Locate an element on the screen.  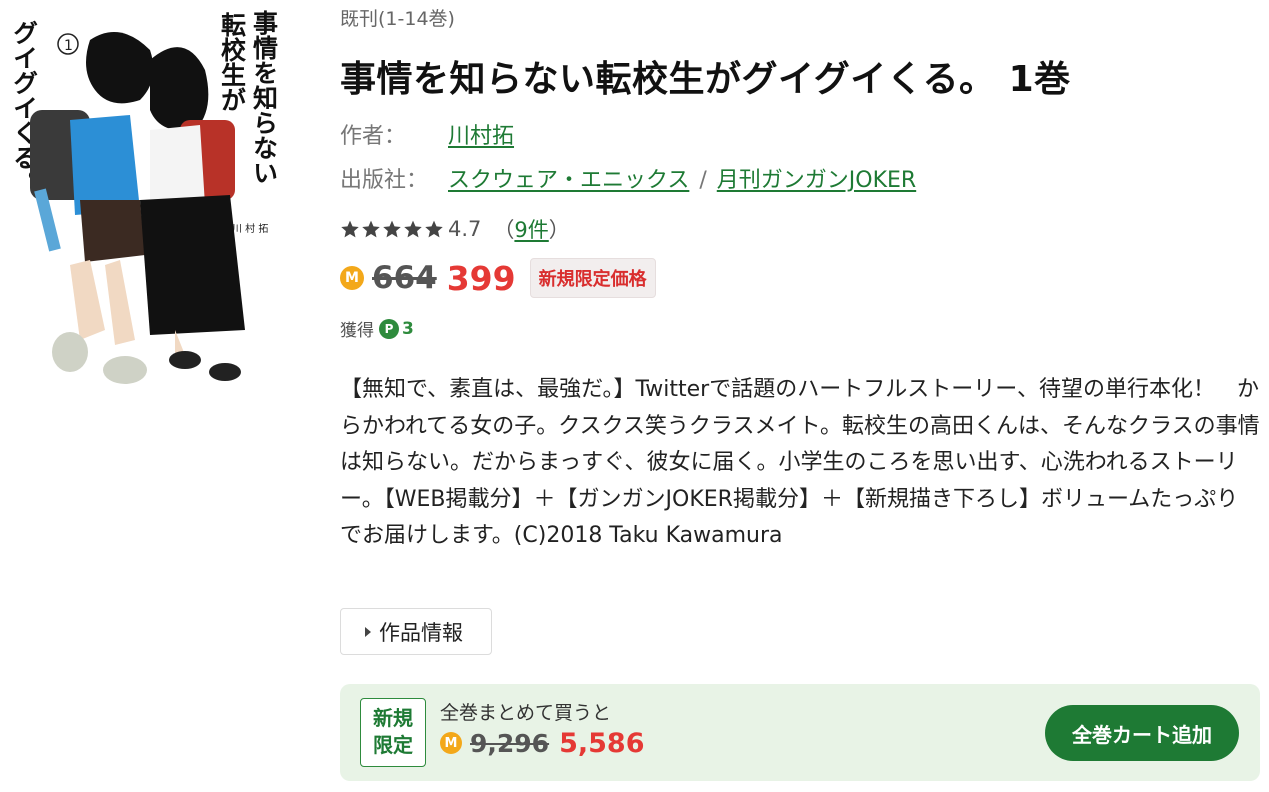
add-all-to-cart-button: 全巻カート追加 is located at coordinates (1142, 733).